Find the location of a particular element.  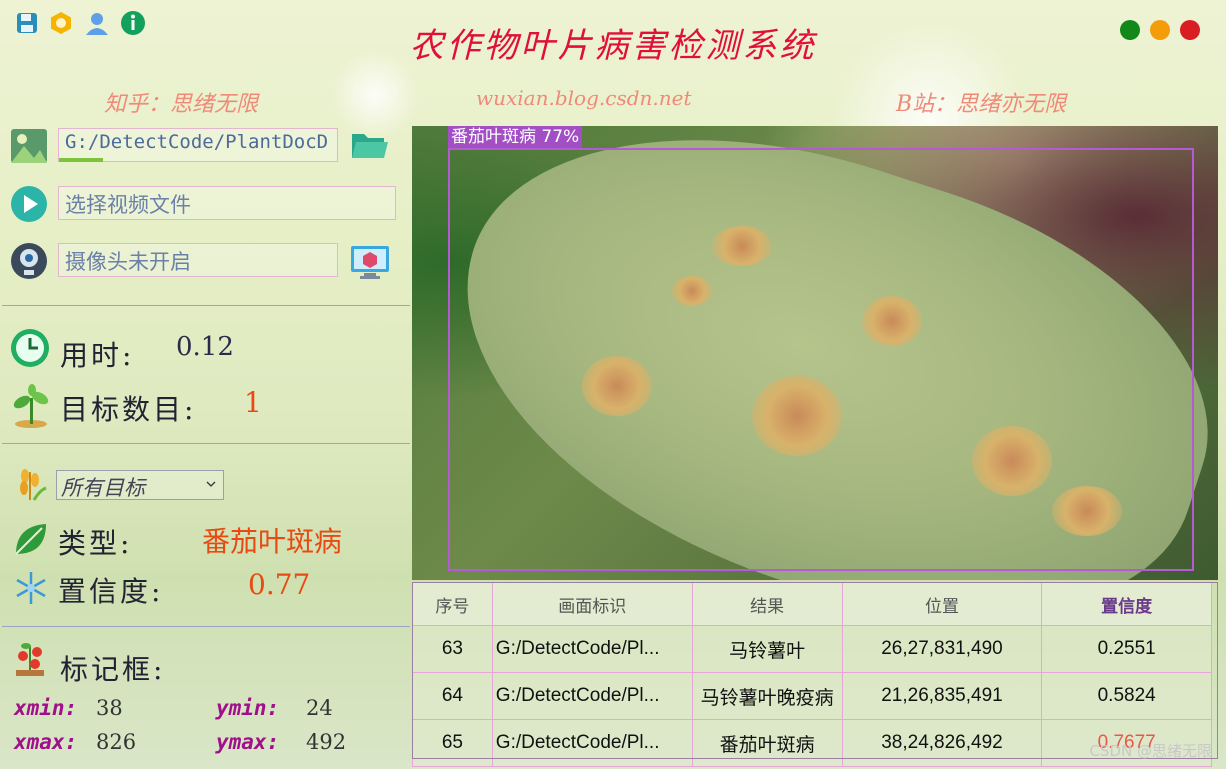

tomato-plant-icon is located at coordinates (30, 661).